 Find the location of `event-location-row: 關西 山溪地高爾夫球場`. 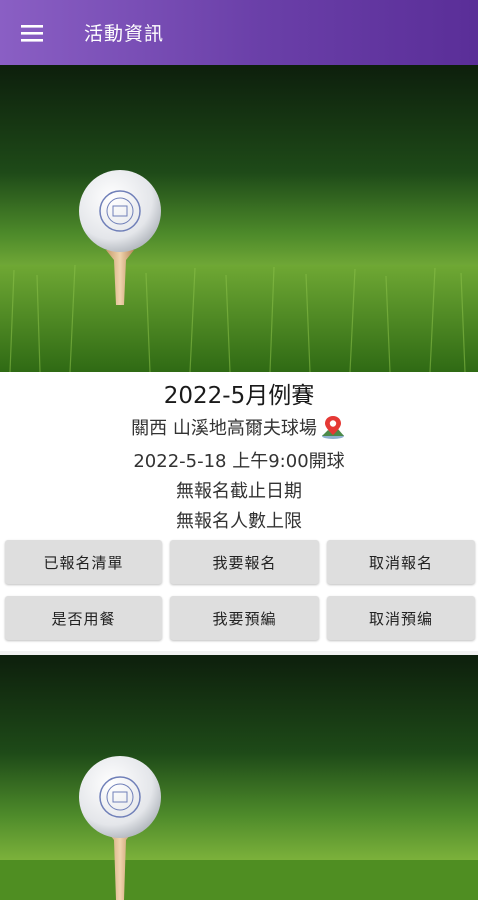

event-location-row: 關西 山溪地高爾夫球場 is located at coordinates (239, 427).